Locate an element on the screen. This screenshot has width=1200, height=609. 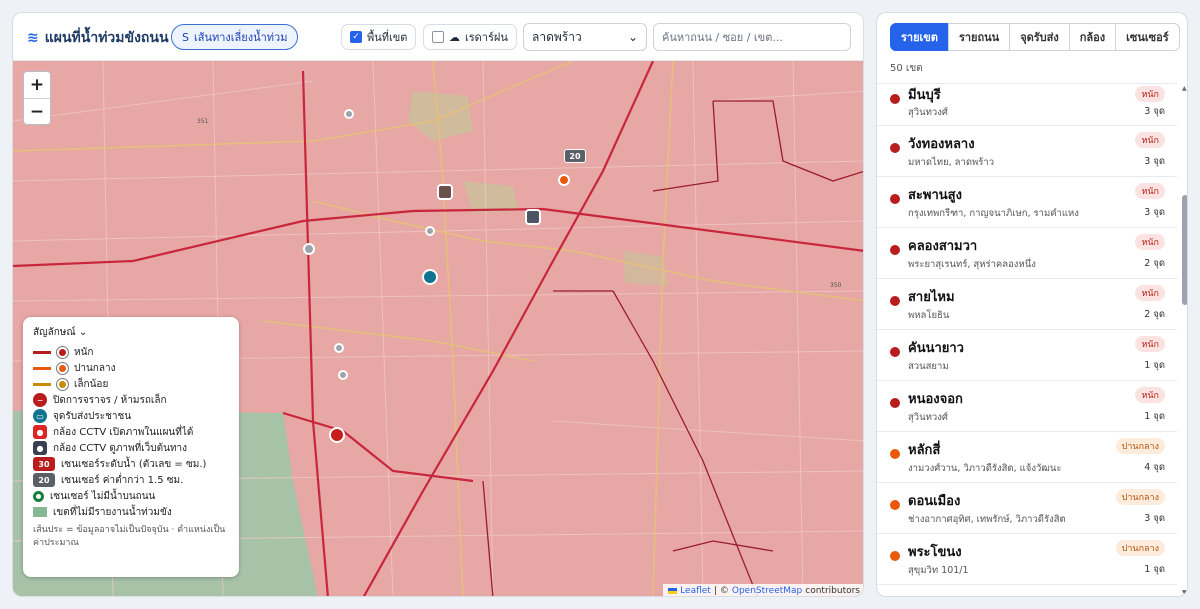
legend-no-report: เขตที่ไม่มีรายงานน้ำท่วมขัง is located at coordinates (131, 512).